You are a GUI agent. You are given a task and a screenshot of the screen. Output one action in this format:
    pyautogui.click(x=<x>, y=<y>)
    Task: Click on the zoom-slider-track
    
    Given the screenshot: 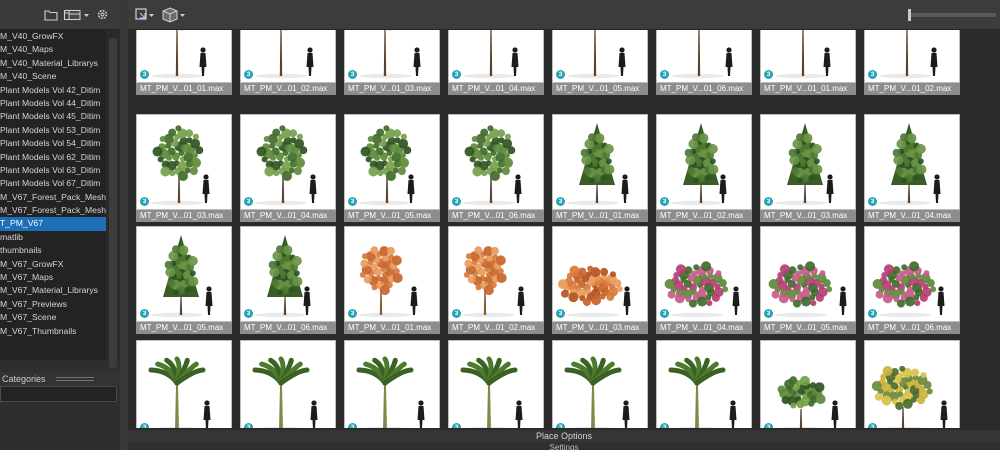 What is the action you would take?
    pyautogui.click(x=952, y=15)
    